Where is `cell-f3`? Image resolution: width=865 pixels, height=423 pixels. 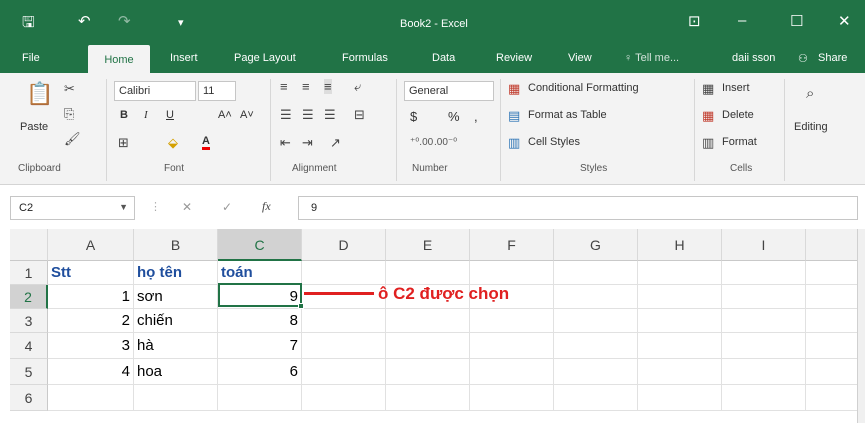
cell-f3 is located at coordinates (512, 321).